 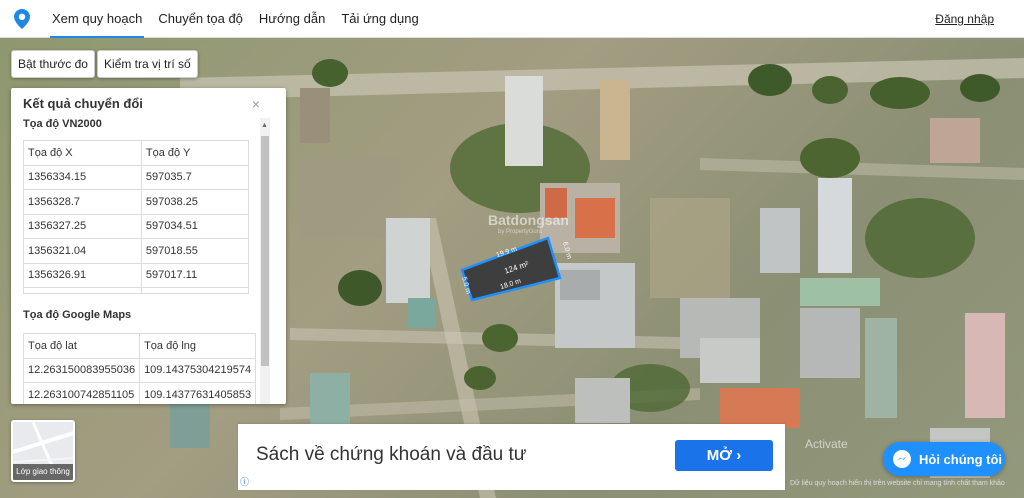 What do you see at coordinates (256, 104) in the screenshot?
I see `close-icon: ×` at bounding box center [256, 104].